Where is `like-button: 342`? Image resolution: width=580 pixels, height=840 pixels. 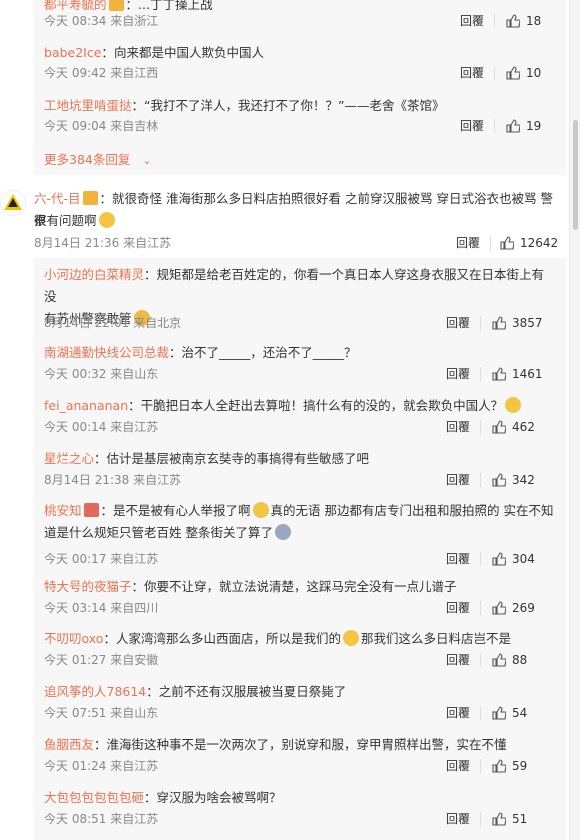
like-button: 342 is located at coordinates (513, 480).